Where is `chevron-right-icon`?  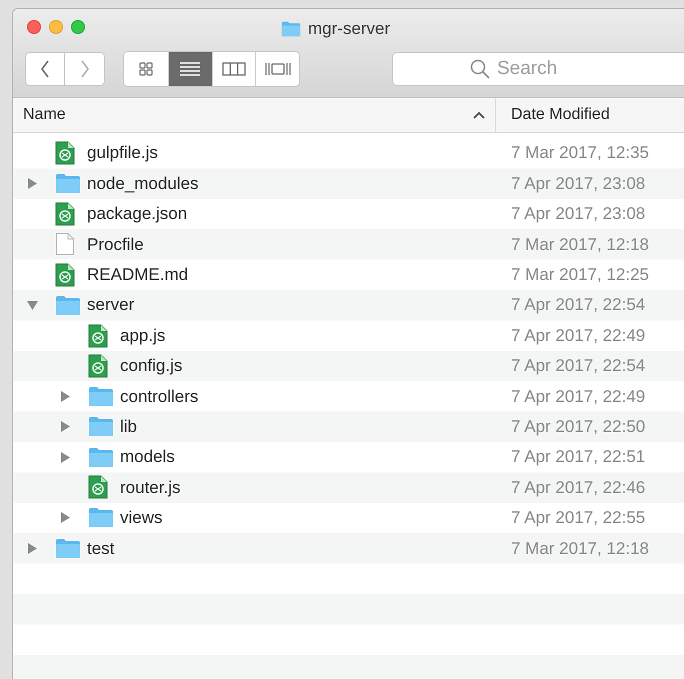
chevron-right-icon is located at coordinates (85, 69).